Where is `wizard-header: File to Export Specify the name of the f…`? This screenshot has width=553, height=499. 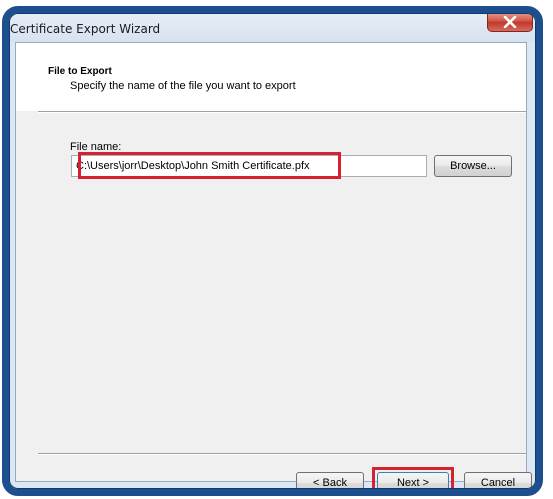 wizard-header: File to Export Specify the name of the f… is located at coordinates (271, 77).